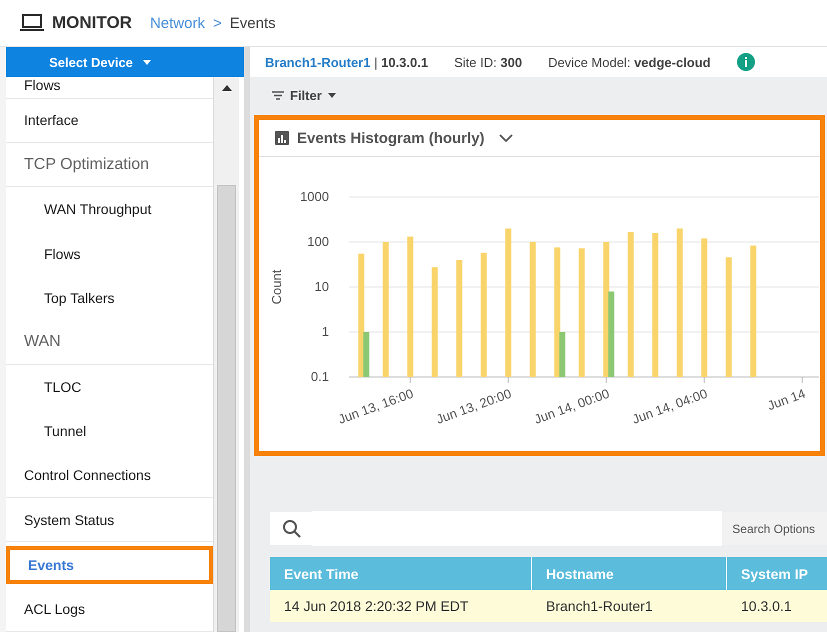 The width and height of the screenshot is (827, 632). Describe the element at coordinates (488, 62) in the screenshot. I see `site-id: Site ID: 300` at that location.